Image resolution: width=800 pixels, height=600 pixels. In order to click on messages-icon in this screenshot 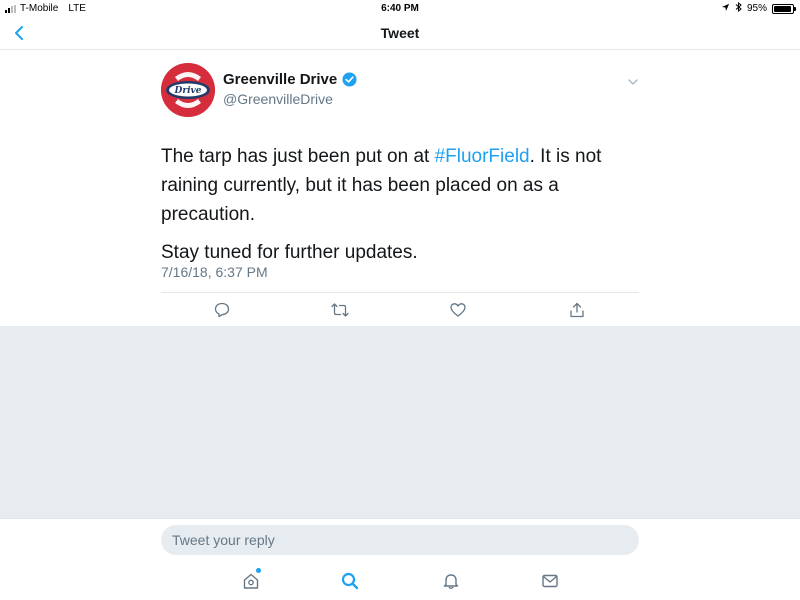, I will do `click(550, 581)`.